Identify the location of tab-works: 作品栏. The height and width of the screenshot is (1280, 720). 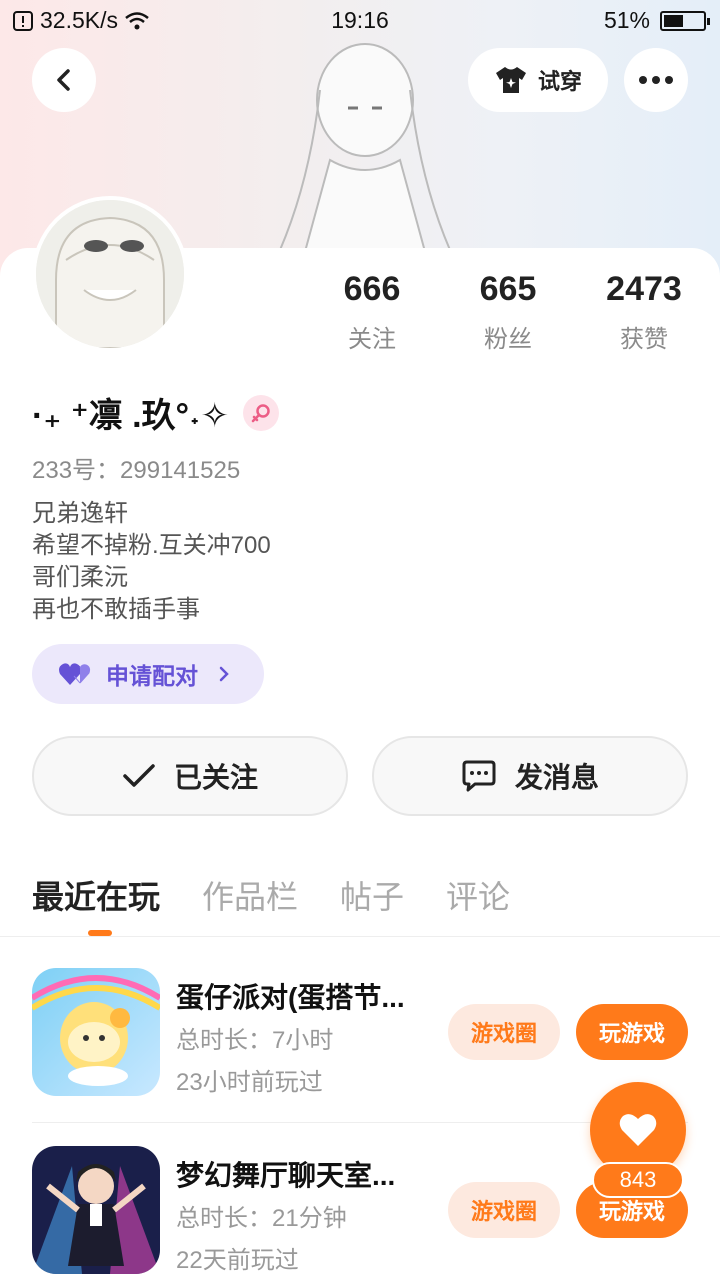
(250, 895).